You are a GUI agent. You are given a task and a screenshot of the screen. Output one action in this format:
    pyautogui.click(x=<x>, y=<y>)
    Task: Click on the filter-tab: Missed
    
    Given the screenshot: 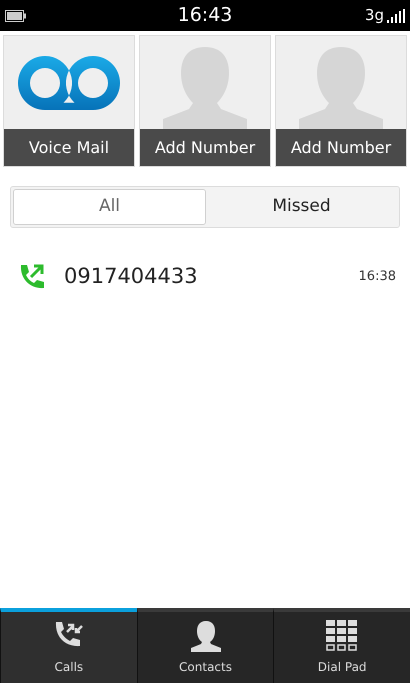 What is the action you would take?
    pyautogui.click(x=301, y=207)
    